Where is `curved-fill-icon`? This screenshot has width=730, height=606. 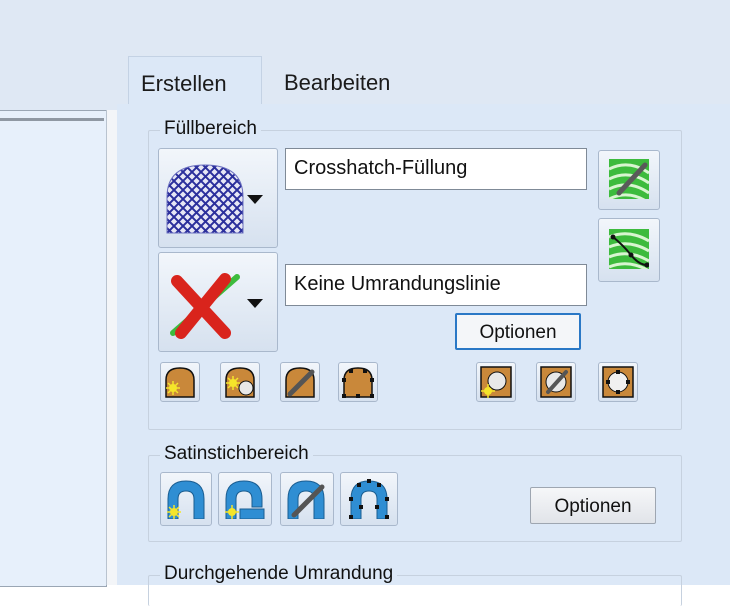 curved-fill-icon is located at coordinates (629, 249).